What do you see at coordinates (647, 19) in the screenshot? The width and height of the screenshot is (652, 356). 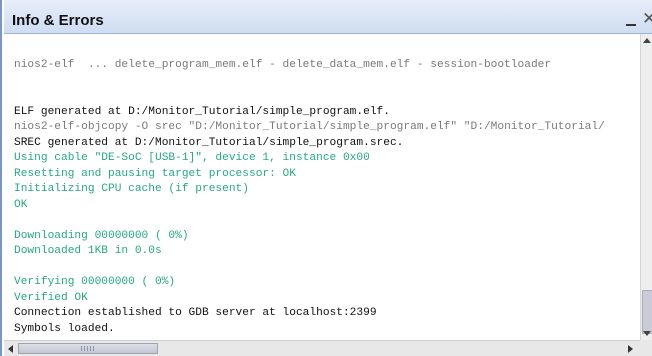 I see `close-icon: ✕` at bounding box center [647, 19].